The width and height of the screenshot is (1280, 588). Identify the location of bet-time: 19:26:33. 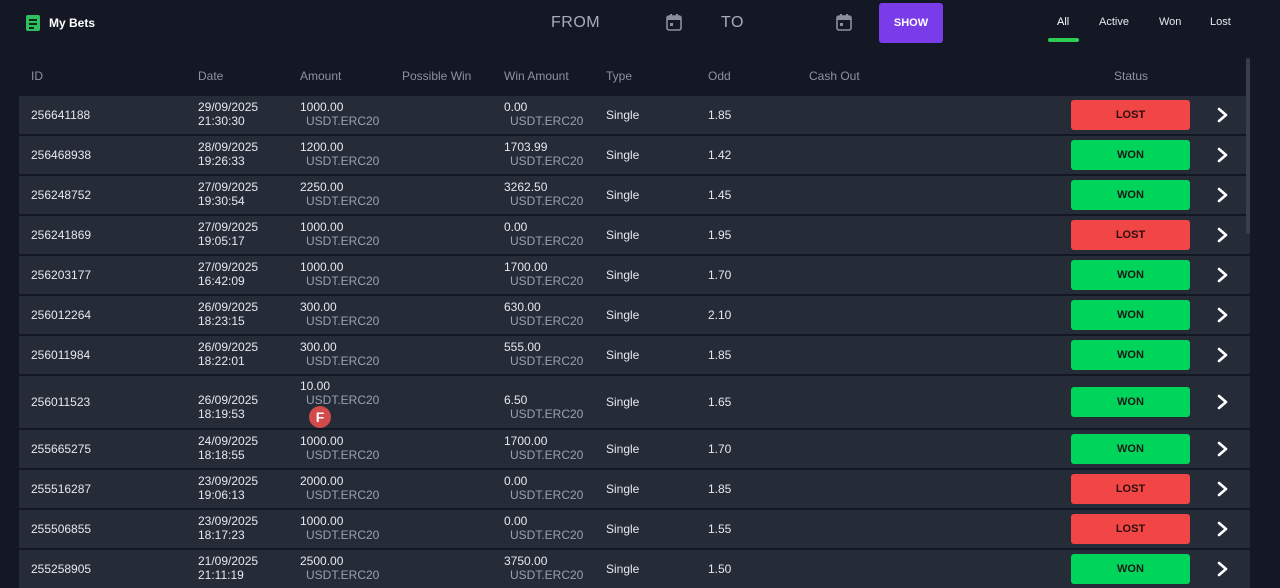
(221, 161).